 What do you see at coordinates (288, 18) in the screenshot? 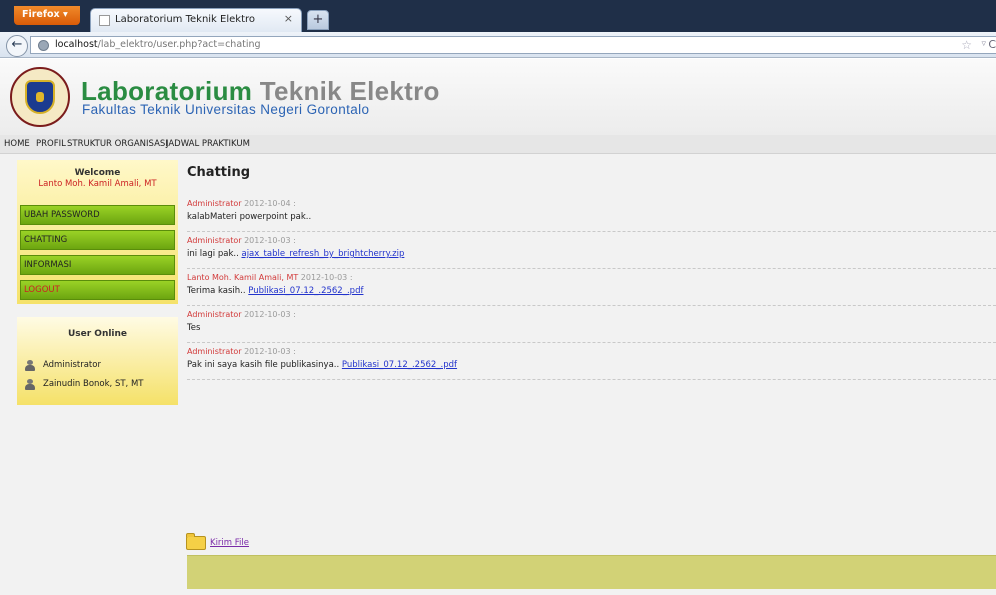
I see `tab-close-icon: ×` at bounding box center [288, 18].